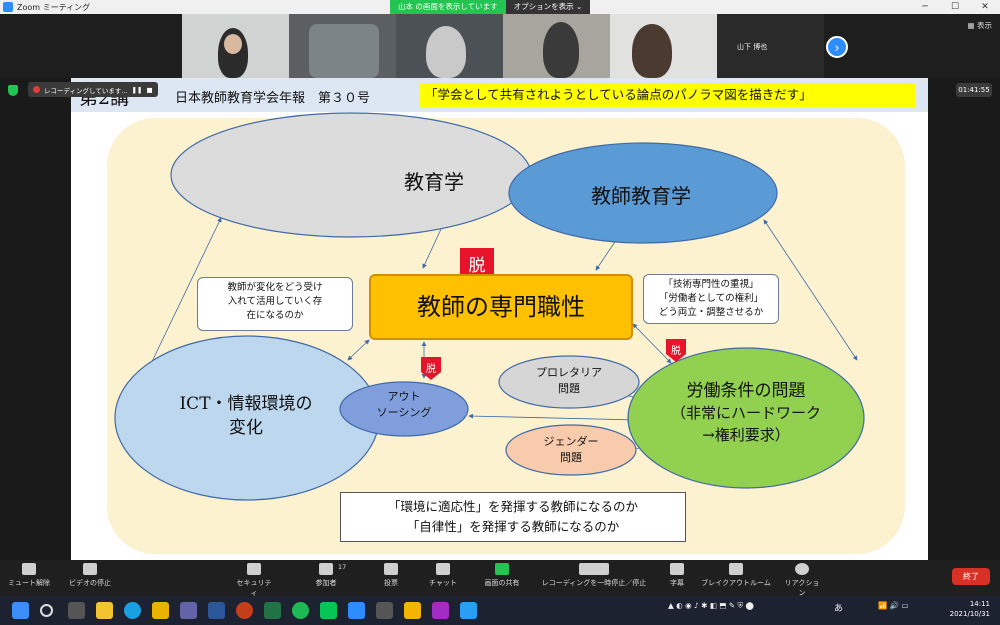  What do you see at coordinates (569, 381) in the screenshot?
I see `node-proletaria: プロレタリア 問題` at bounding box center [569, 381].